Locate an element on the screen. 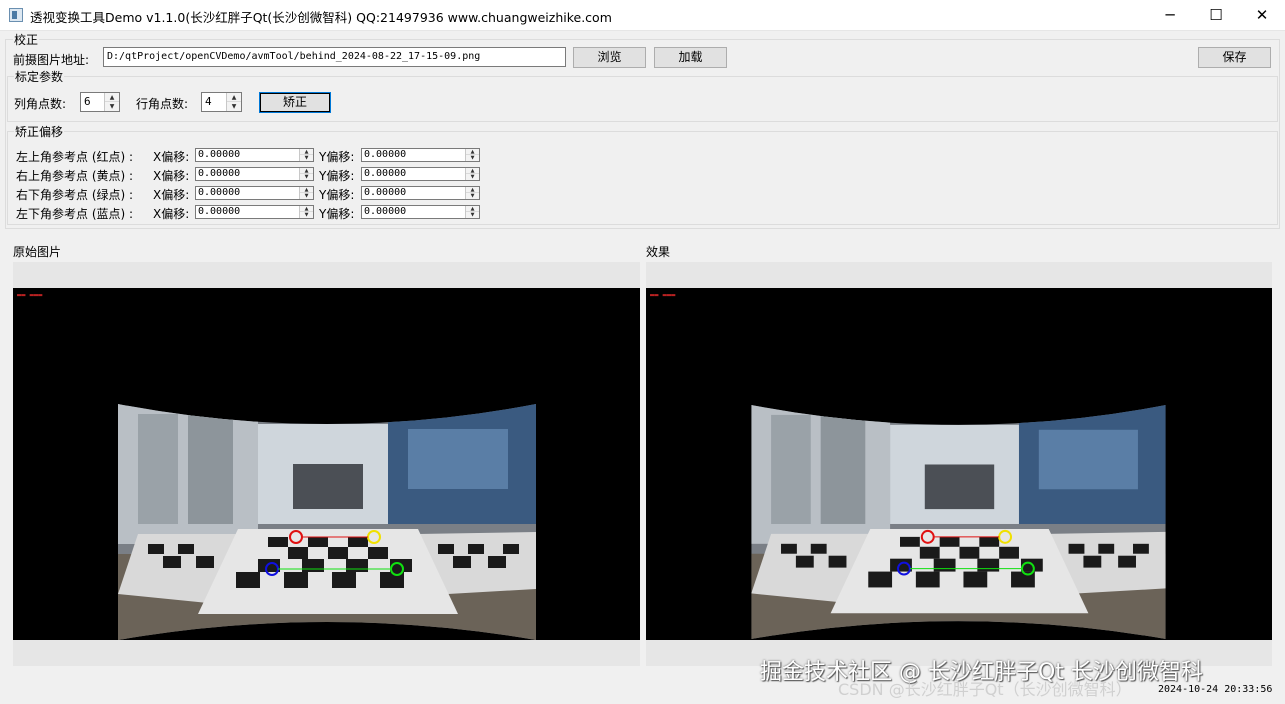  browse-button: 浏览 is located at coordinates (609, 57).